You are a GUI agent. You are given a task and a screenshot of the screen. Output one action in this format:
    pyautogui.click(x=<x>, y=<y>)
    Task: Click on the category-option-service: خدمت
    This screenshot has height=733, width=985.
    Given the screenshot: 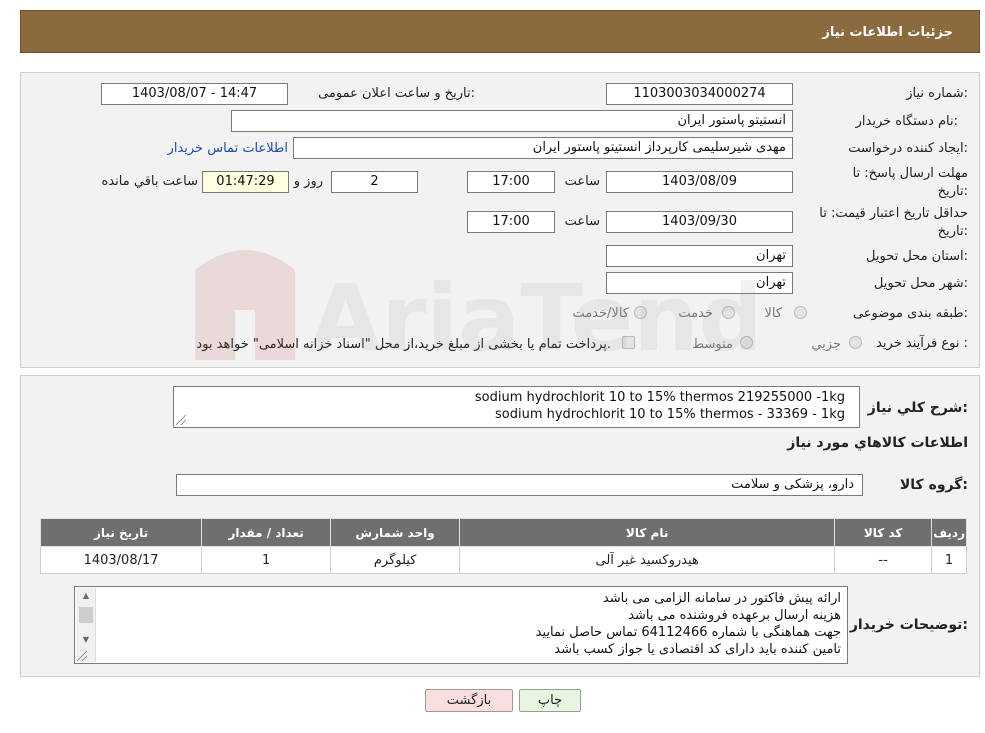 What is the action you would take?
    pyautogui.click(x=695, y=313)
    